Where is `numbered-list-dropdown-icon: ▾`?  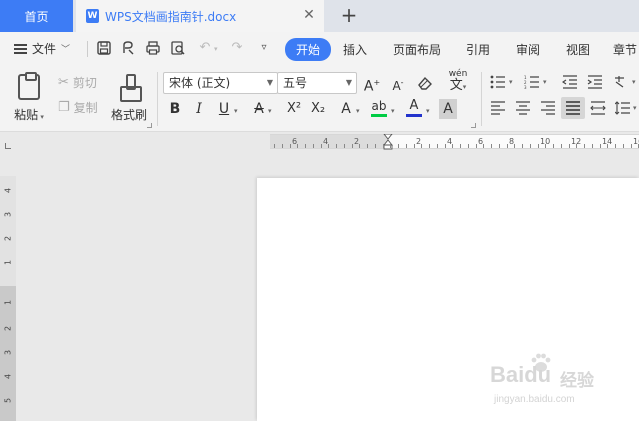 numbered-list-dropdown-icon: ▾ is located at coordinates (545, 82).